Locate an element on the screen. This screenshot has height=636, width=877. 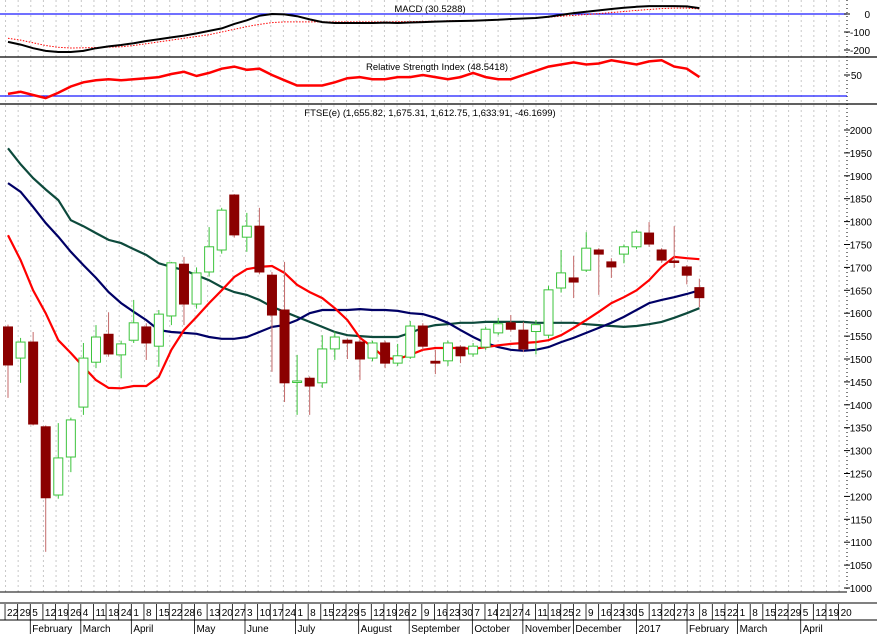
price-tick-label: 1100 is located at coordinates (861, 543).